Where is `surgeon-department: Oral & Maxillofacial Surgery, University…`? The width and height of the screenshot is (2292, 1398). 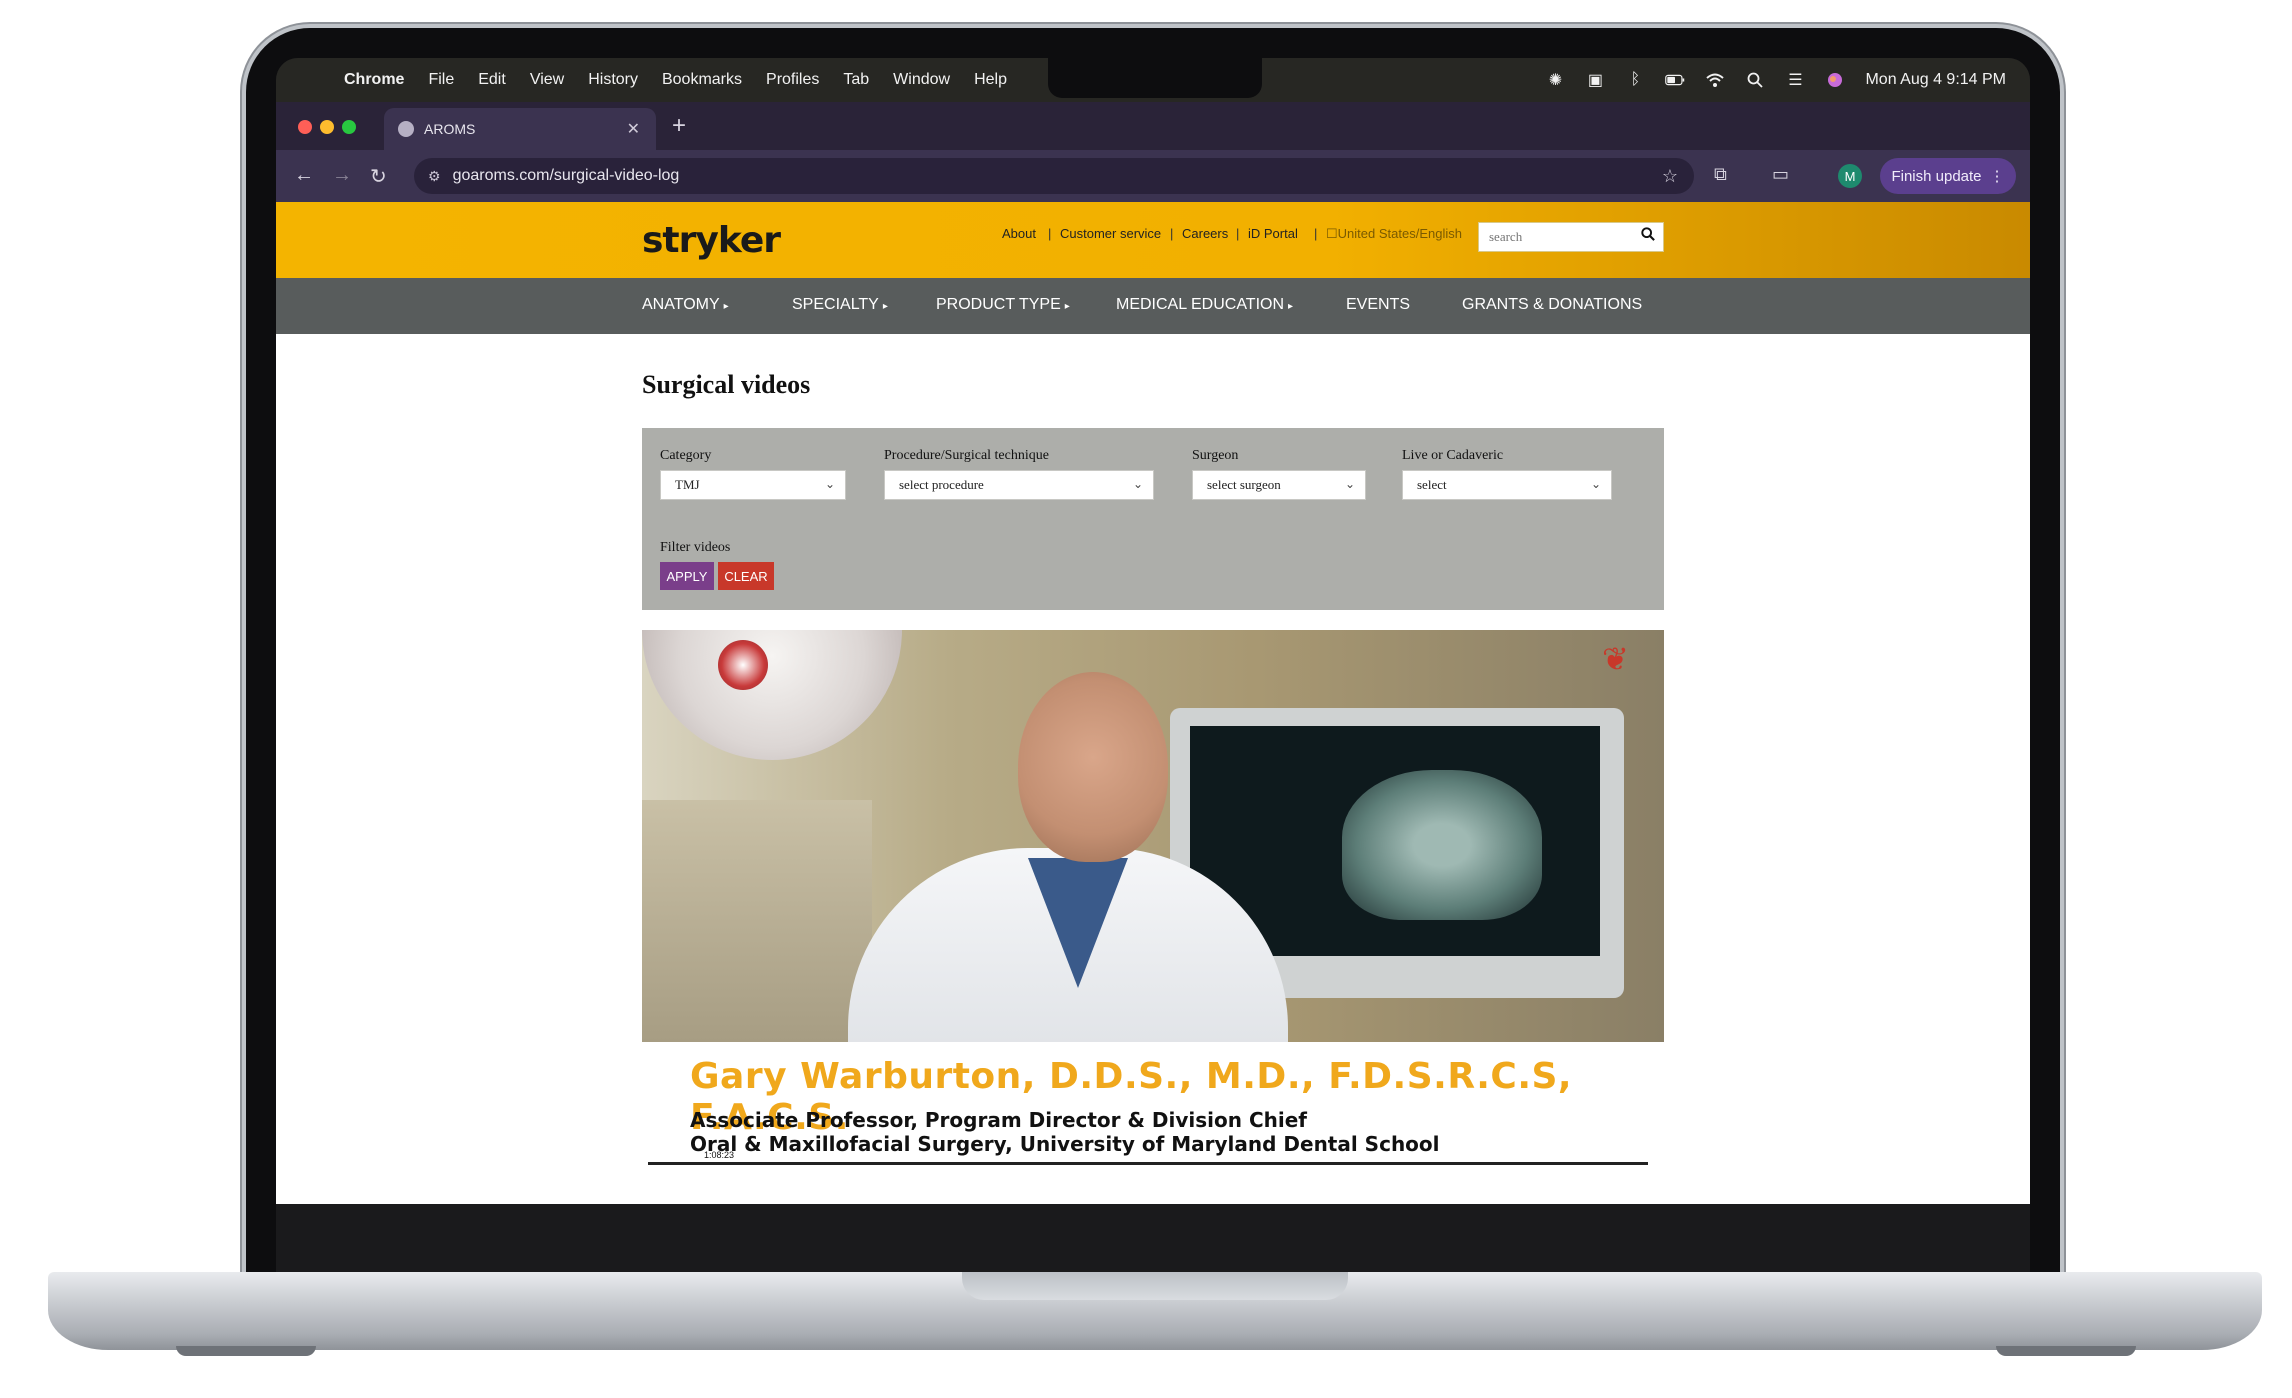
surgeon-department: Oral & Maxillofacial Surgery, University… is located at coordinates (1065, 1144).